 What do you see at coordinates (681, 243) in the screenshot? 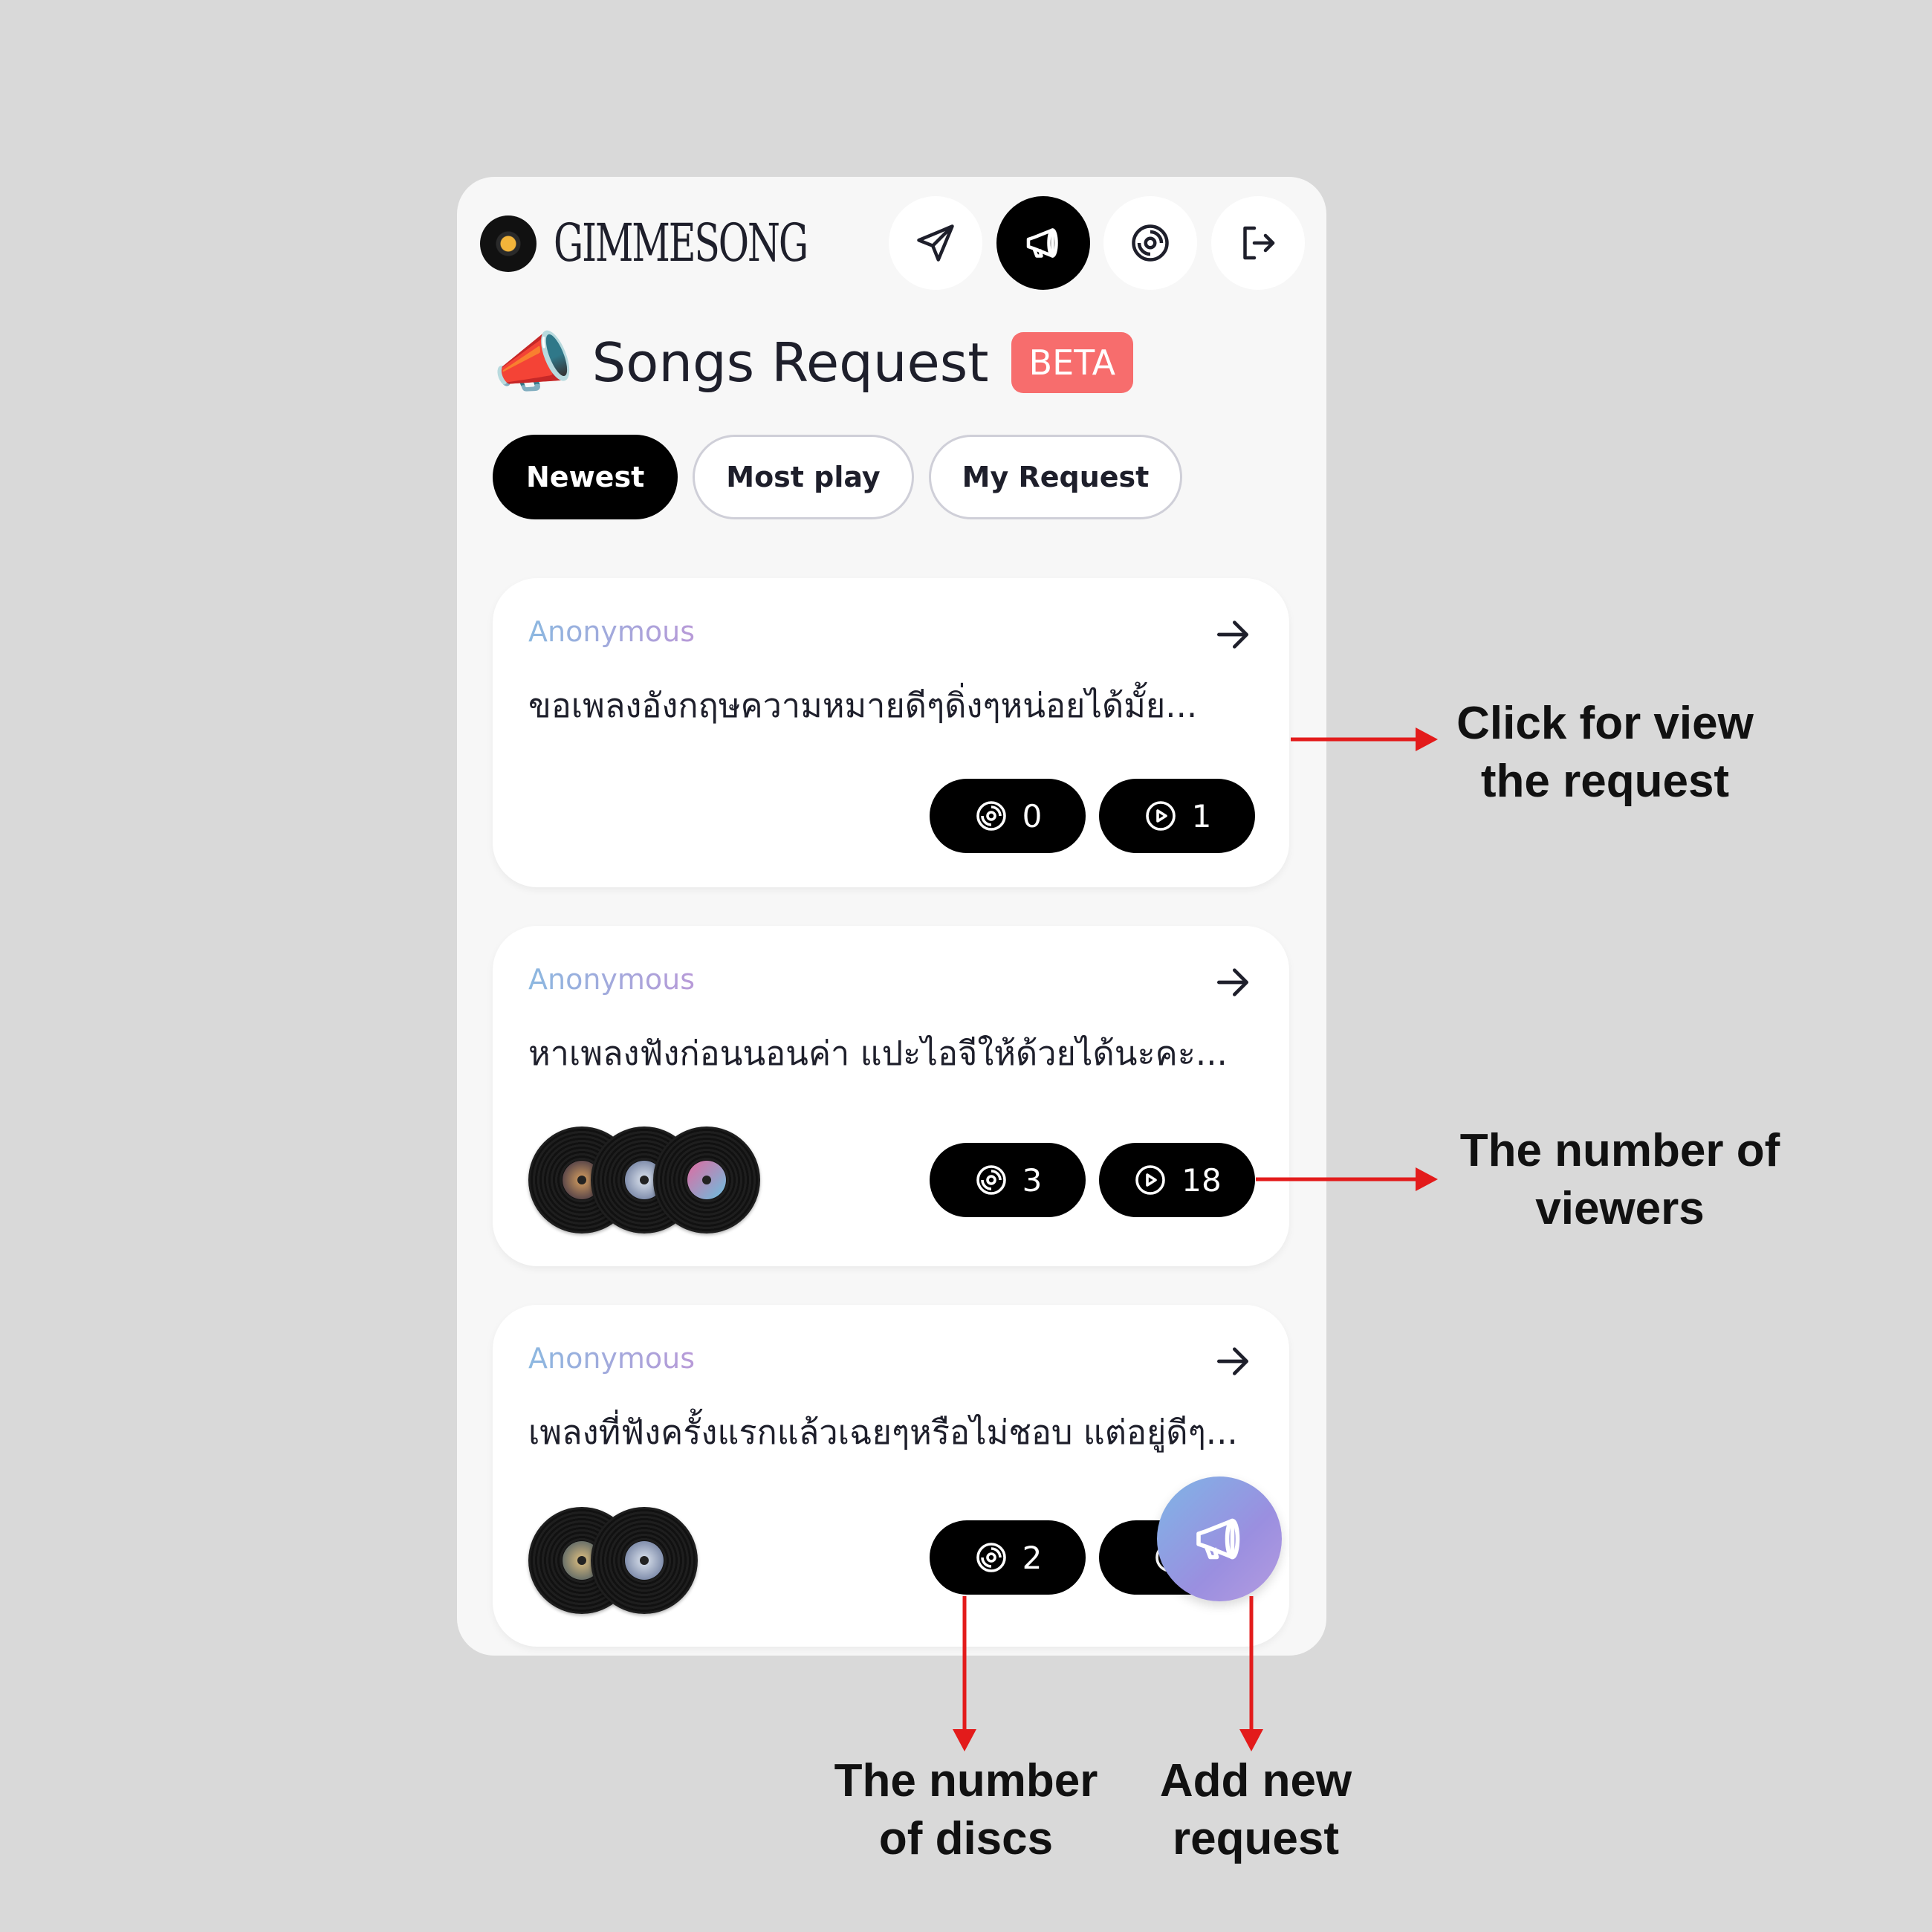
I see `app-logo: GIMMESONG` at bounding box center [681, 243].